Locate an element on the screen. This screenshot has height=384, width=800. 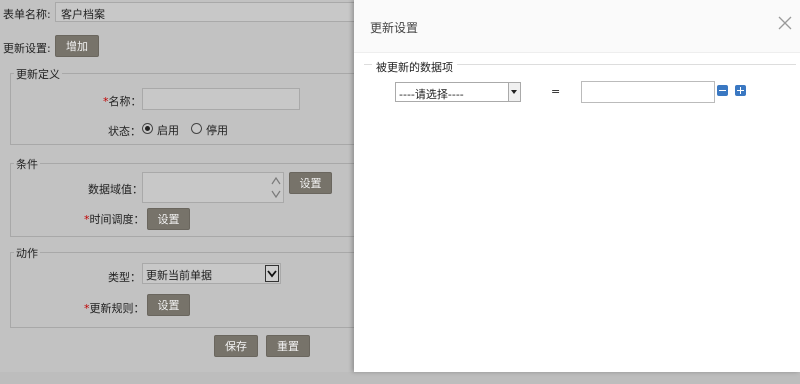
type-select-value: 更新当前单据 is located at coordinates (179, 275).